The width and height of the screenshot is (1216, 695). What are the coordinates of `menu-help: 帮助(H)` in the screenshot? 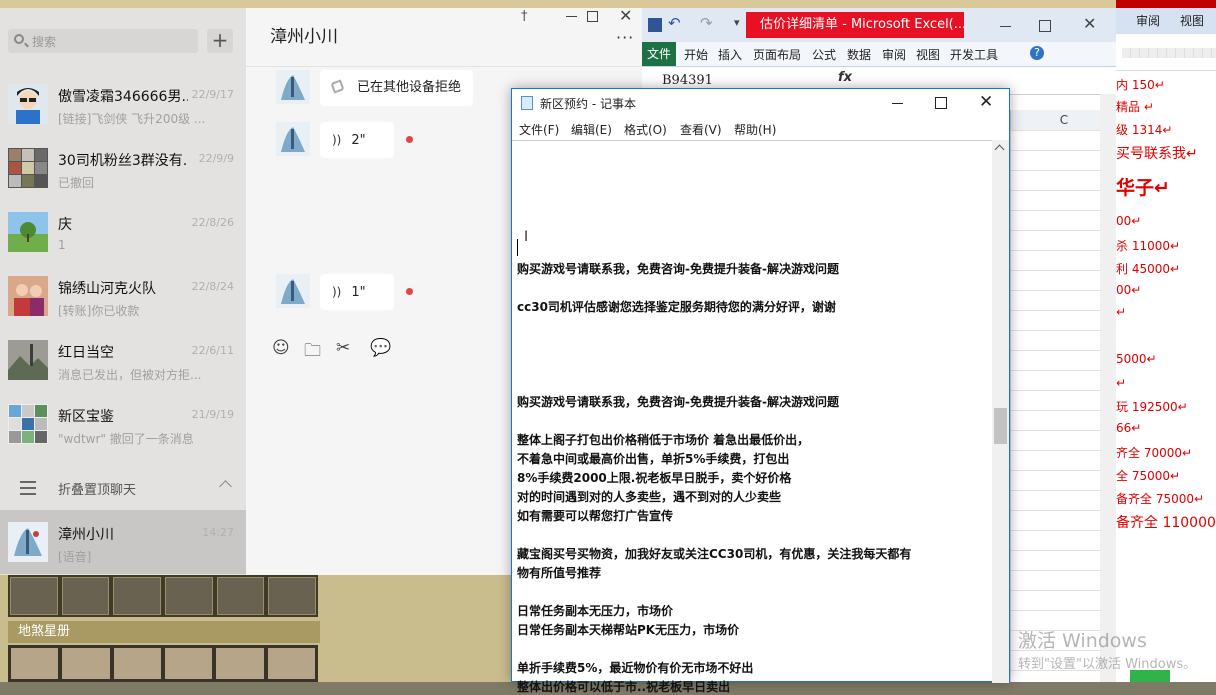 It's located at (755, 129).